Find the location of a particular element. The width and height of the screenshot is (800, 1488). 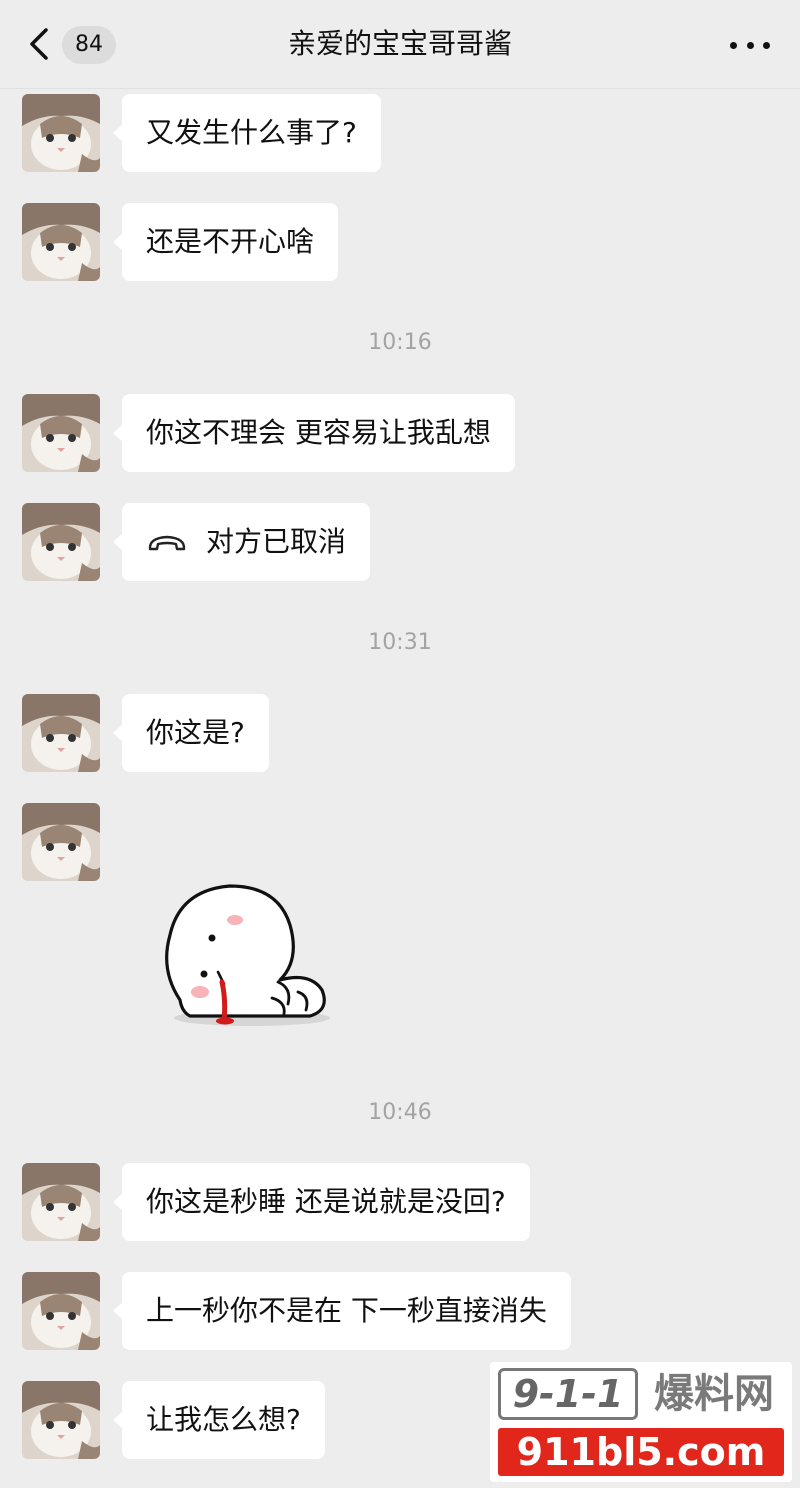

phone-hangup-icon is located at coordinates (167, 543).